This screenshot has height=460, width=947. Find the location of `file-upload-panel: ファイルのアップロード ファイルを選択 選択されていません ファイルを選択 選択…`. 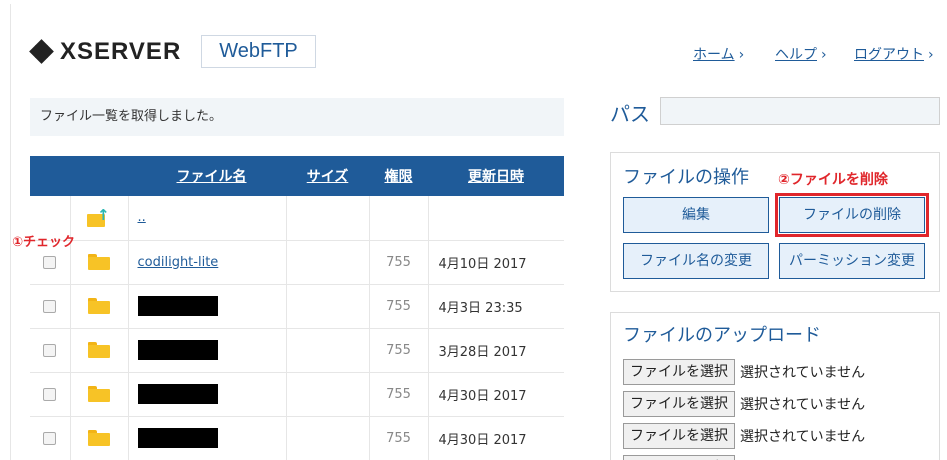

file-upload-panel: ファイルのアップロード ファイルを選択 選択されていません ファイルを選択 選択… is located at coordinates (775, 386).